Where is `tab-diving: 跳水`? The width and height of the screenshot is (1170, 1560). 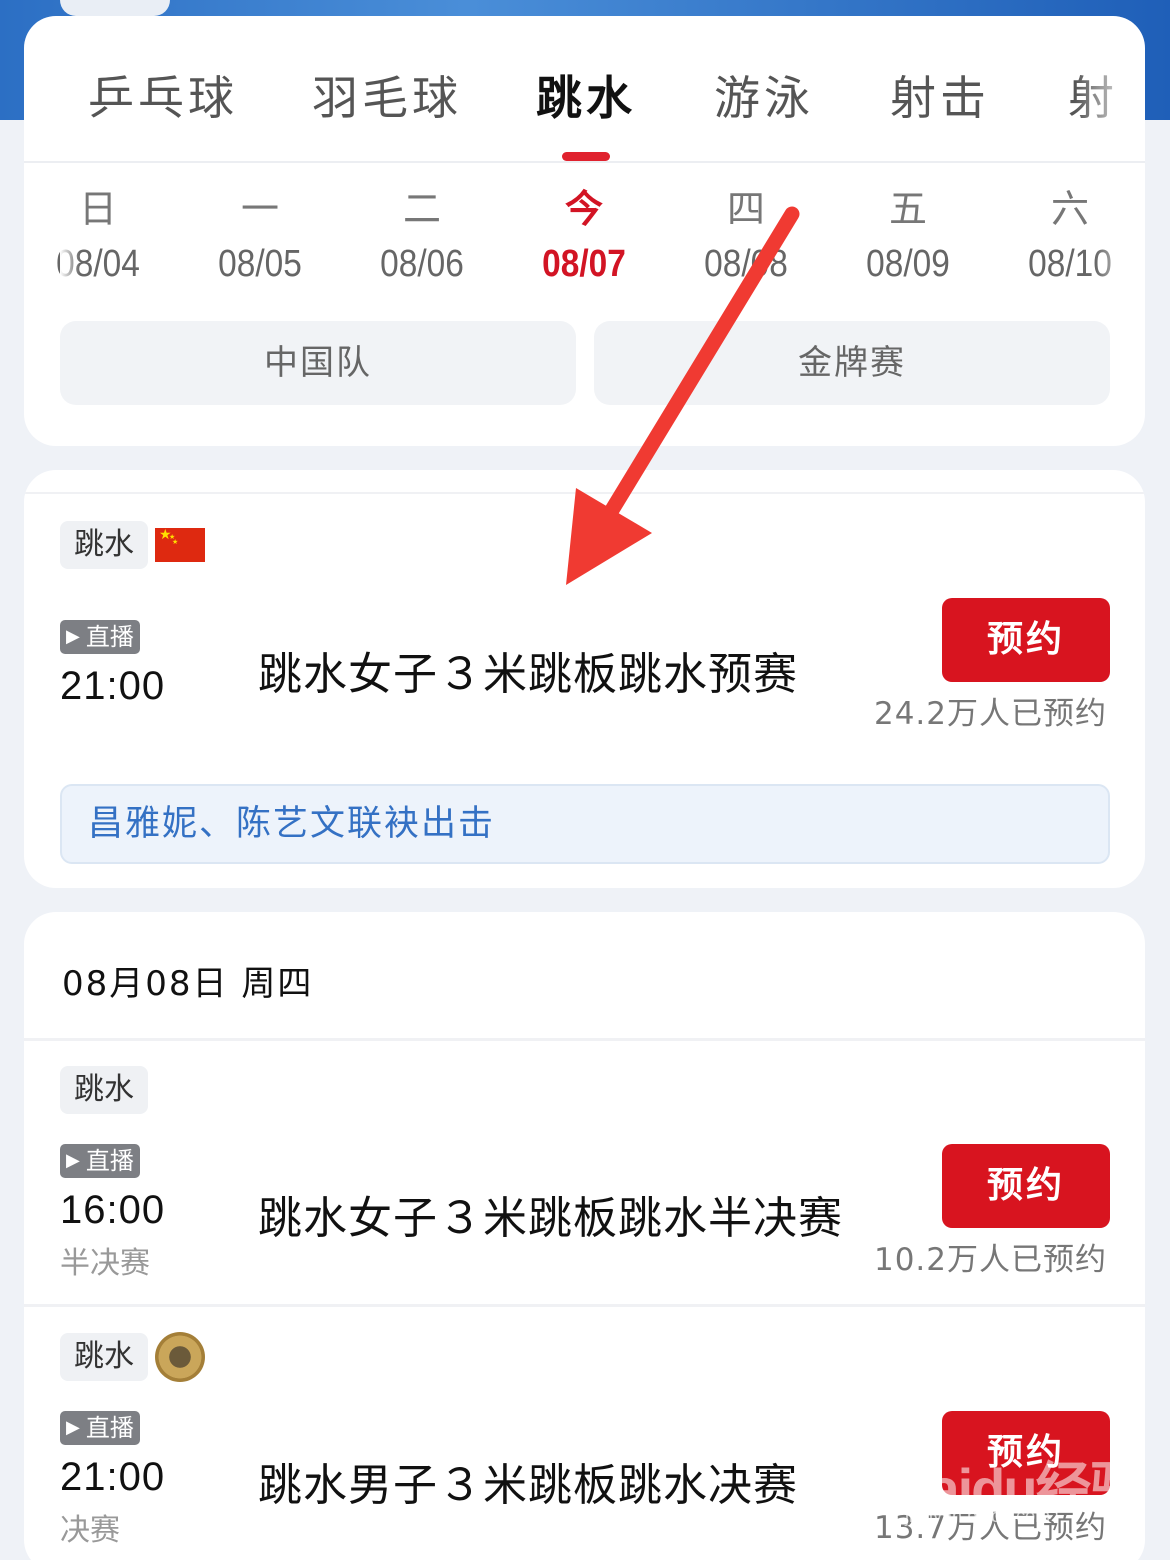
tab-diving: 跳水 is located at coordinates (586, 95).